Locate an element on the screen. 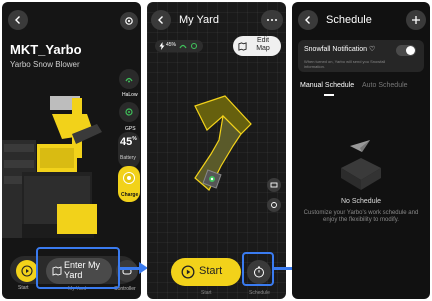 This screenshot has height=301, width=432. more-button is located at coordinates (272, 20).